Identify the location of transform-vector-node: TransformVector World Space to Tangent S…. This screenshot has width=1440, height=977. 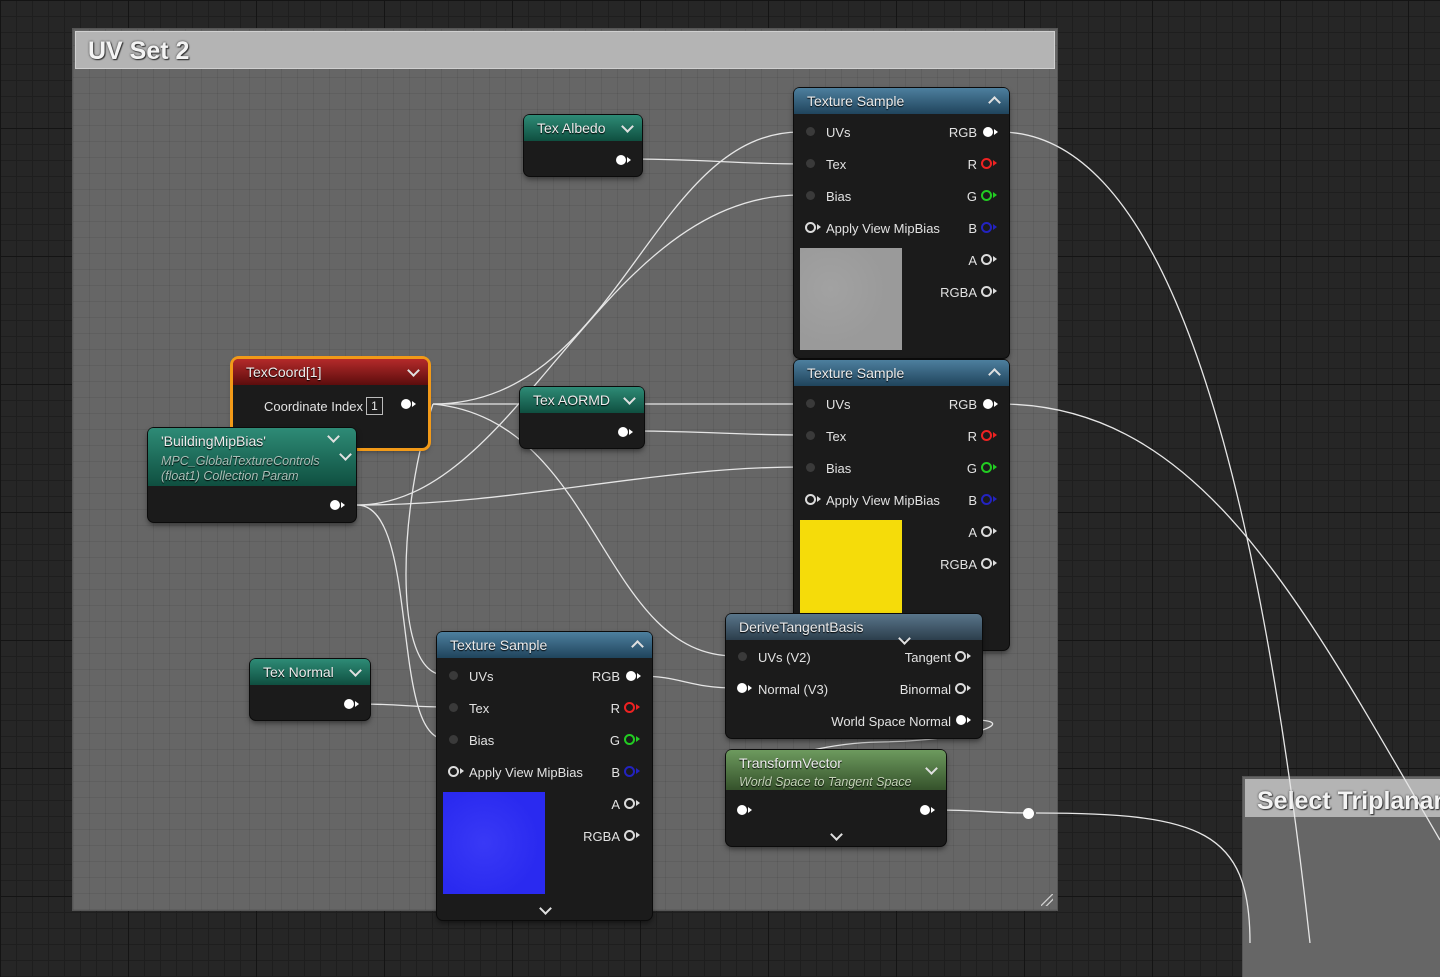
(836, 798).